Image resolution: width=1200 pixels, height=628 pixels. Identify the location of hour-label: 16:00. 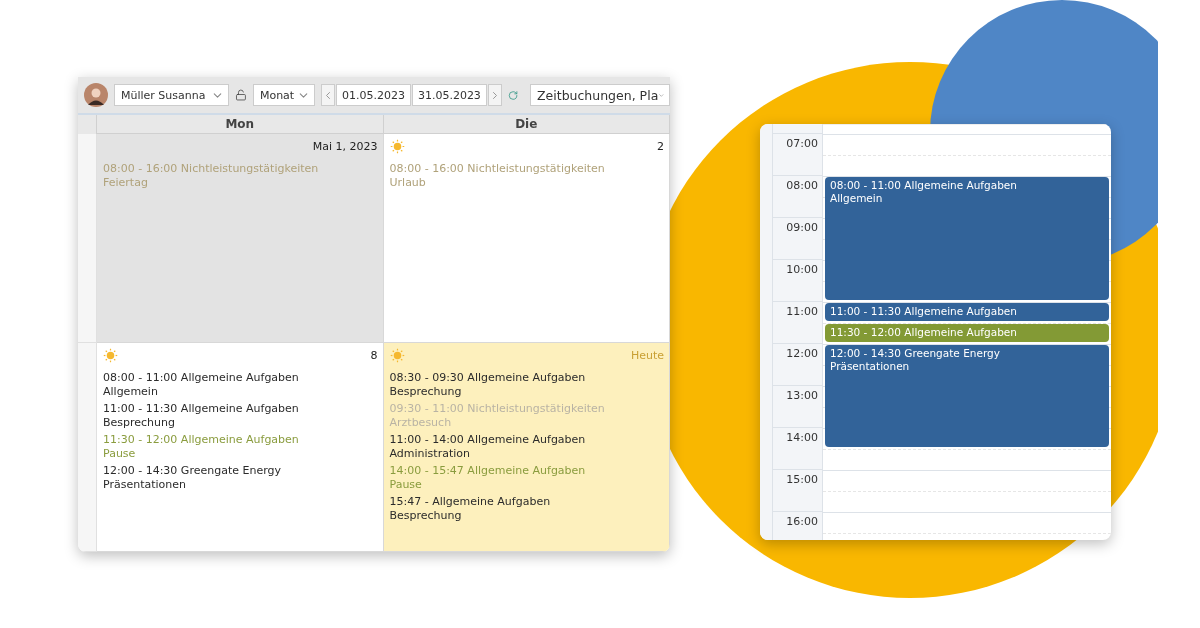
(802, 522).